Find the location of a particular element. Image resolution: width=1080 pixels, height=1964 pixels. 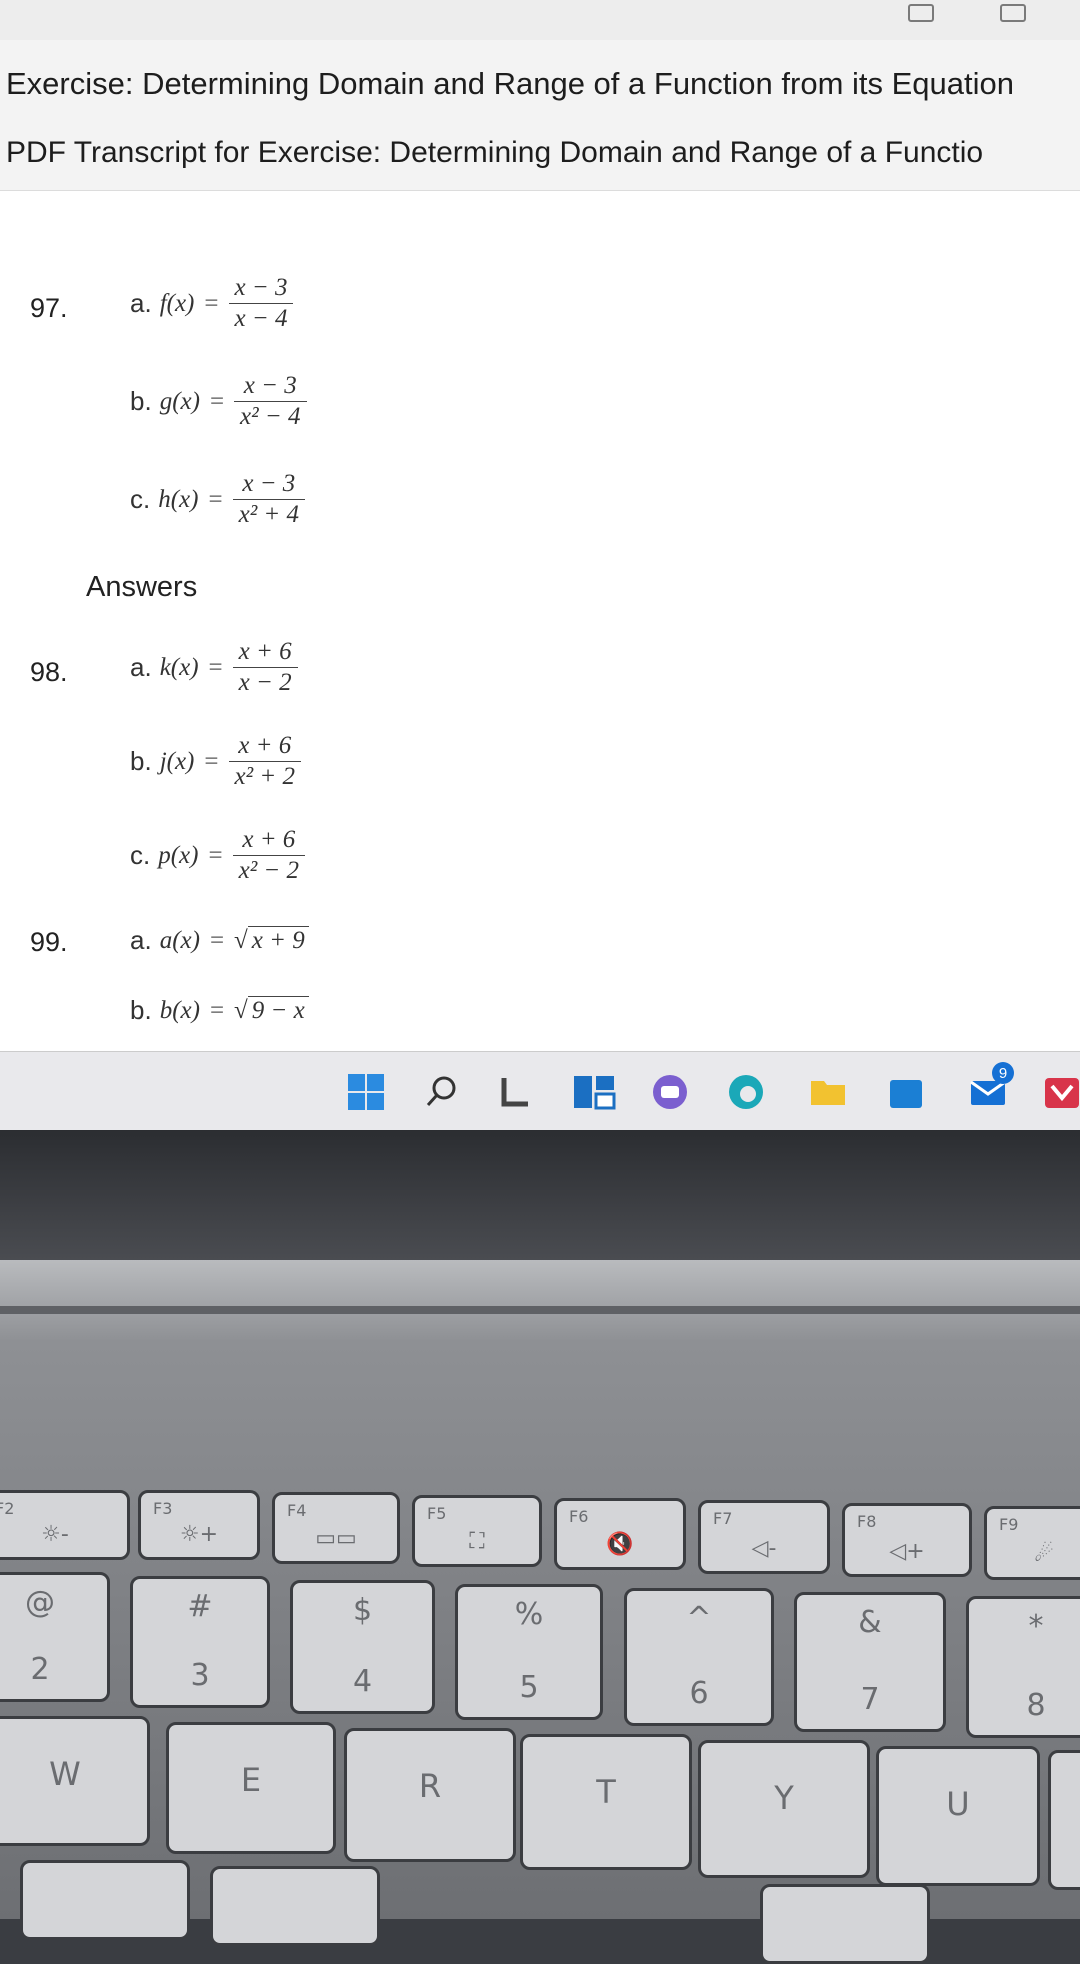

key-5: % 5 is located at coordinates (529, 1652).